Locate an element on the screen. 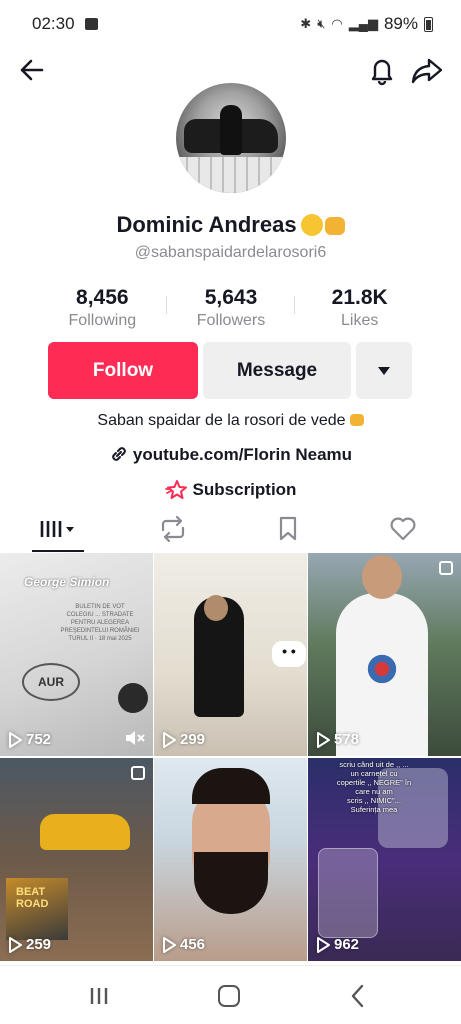 The image size is (461, 1024). avatar is located at coordinates (231, 138).